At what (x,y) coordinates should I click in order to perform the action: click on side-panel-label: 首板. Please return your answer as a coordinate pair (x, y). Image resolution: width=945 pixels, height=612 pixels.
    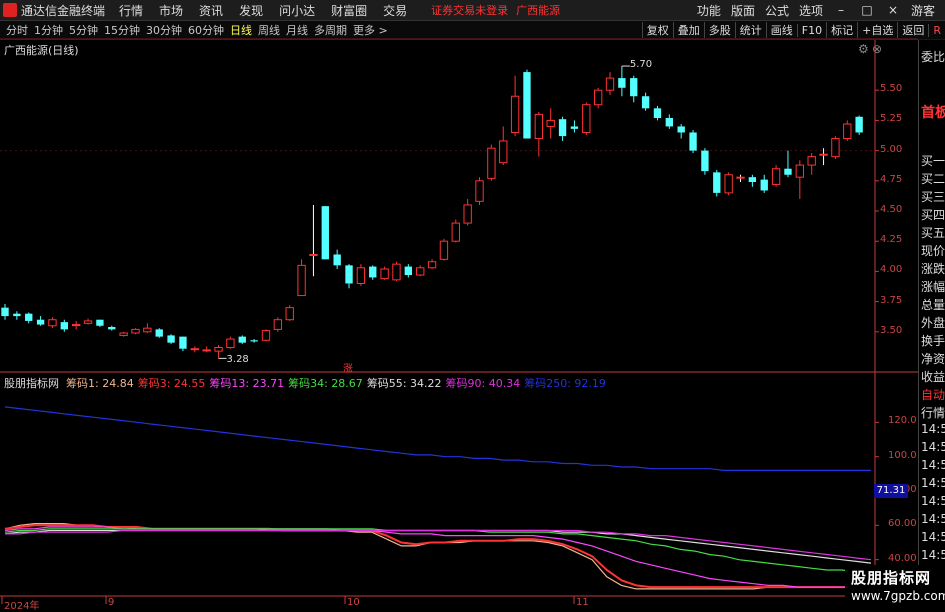
    Looking at the image, I should click on (933, 113).